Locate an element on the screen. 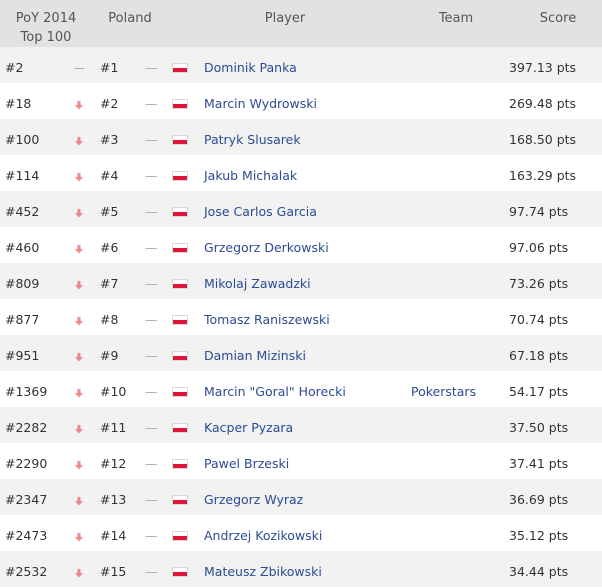  trend-unchanged-icon is located at coordinates (79, 68).